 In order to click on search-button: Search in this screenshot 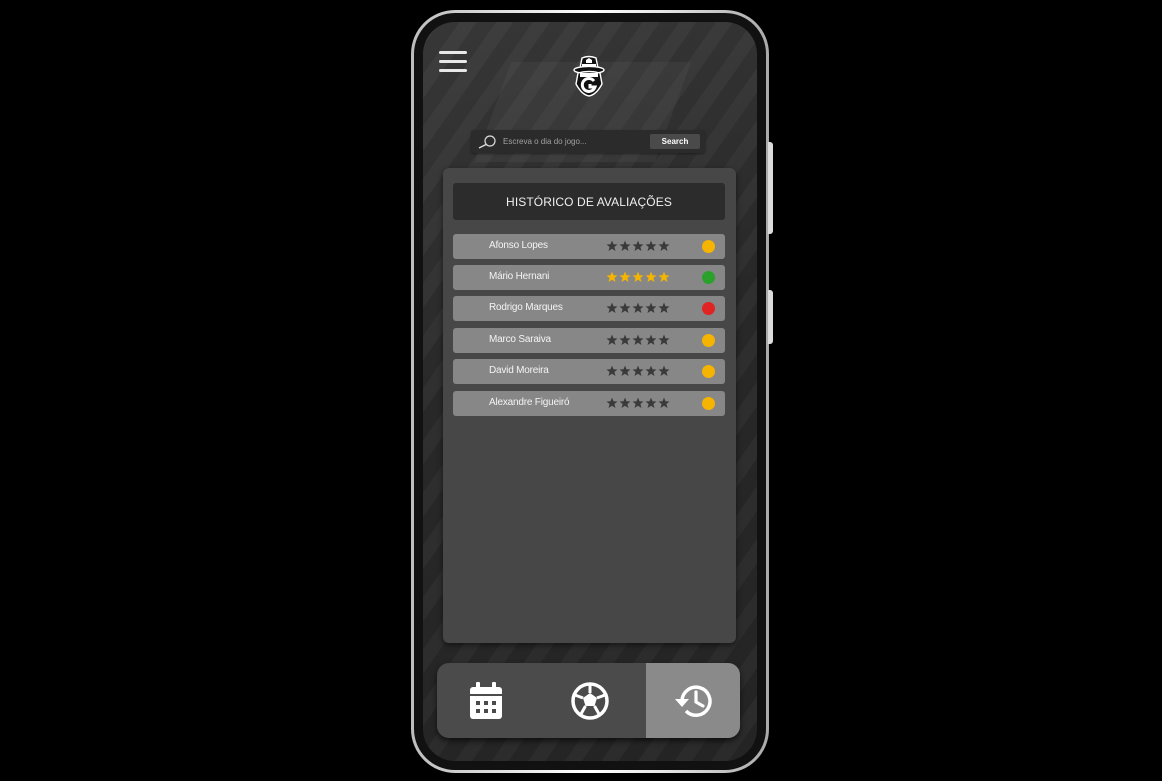, I will do `click(675, 141)`.